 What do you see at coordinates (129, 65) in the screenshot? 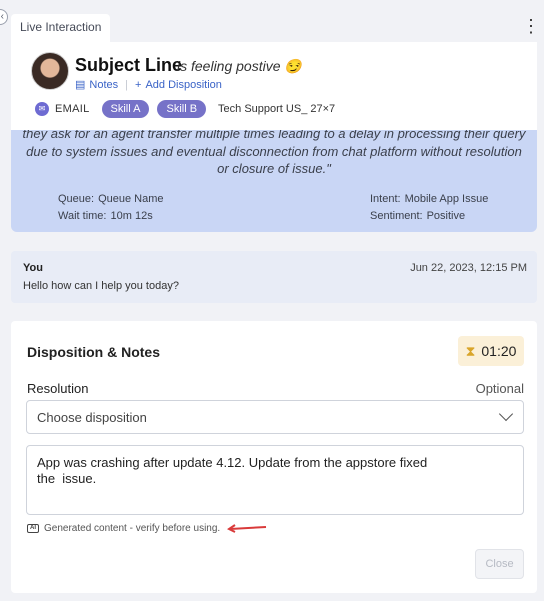
I see `subject-line: Subject Line` at bounding box center [129, 65].